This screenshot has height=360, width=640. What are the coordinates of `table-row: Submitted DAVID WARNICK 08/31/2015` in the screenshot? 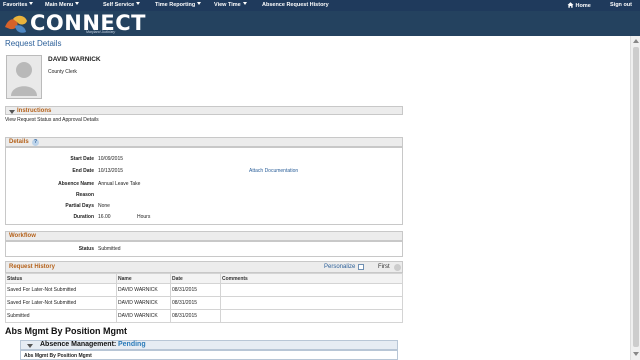 It's located at (204, 316).